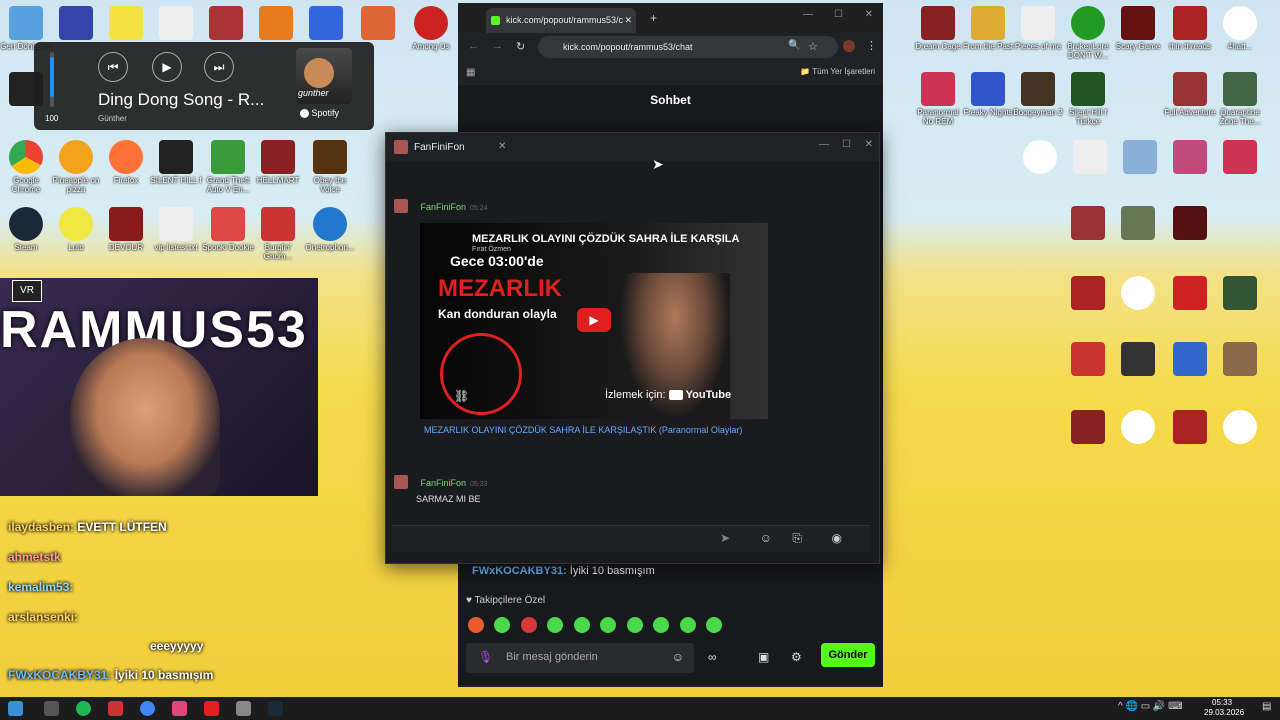 Image resolution: width=1280 pixels, height=720 pixels. Describe the element at coordinates (330, 167) in the screenshot. I see `obey-voice-icon: Obey the Voice` at that location.